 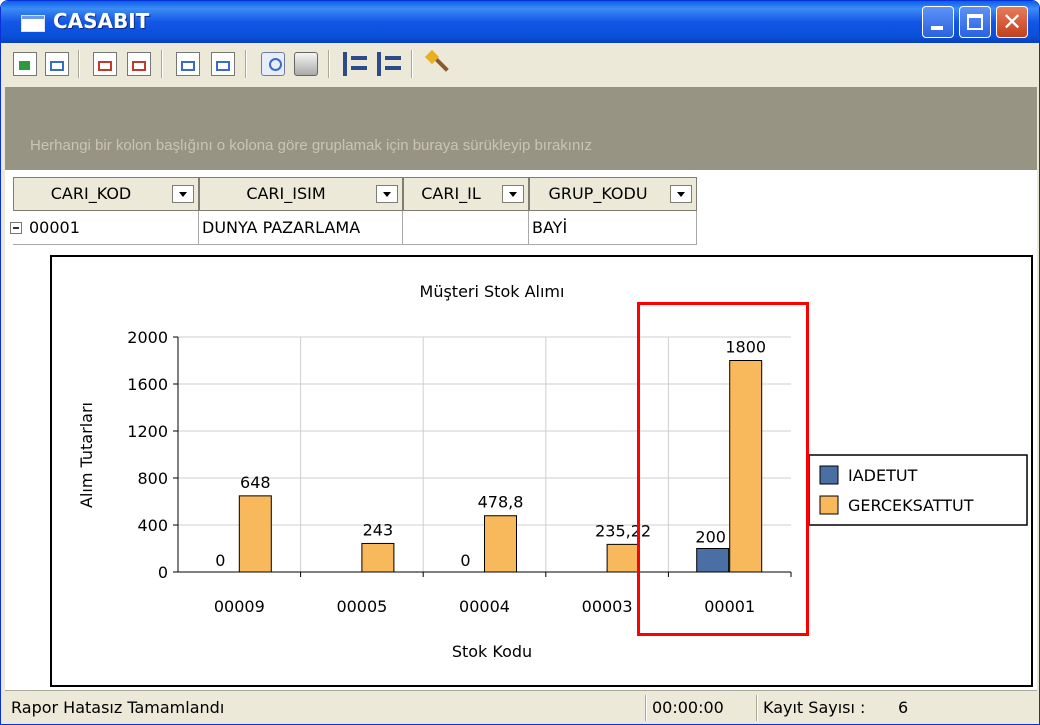 I want to click on x-tick-label: 00009, so click(x=239, y=606).